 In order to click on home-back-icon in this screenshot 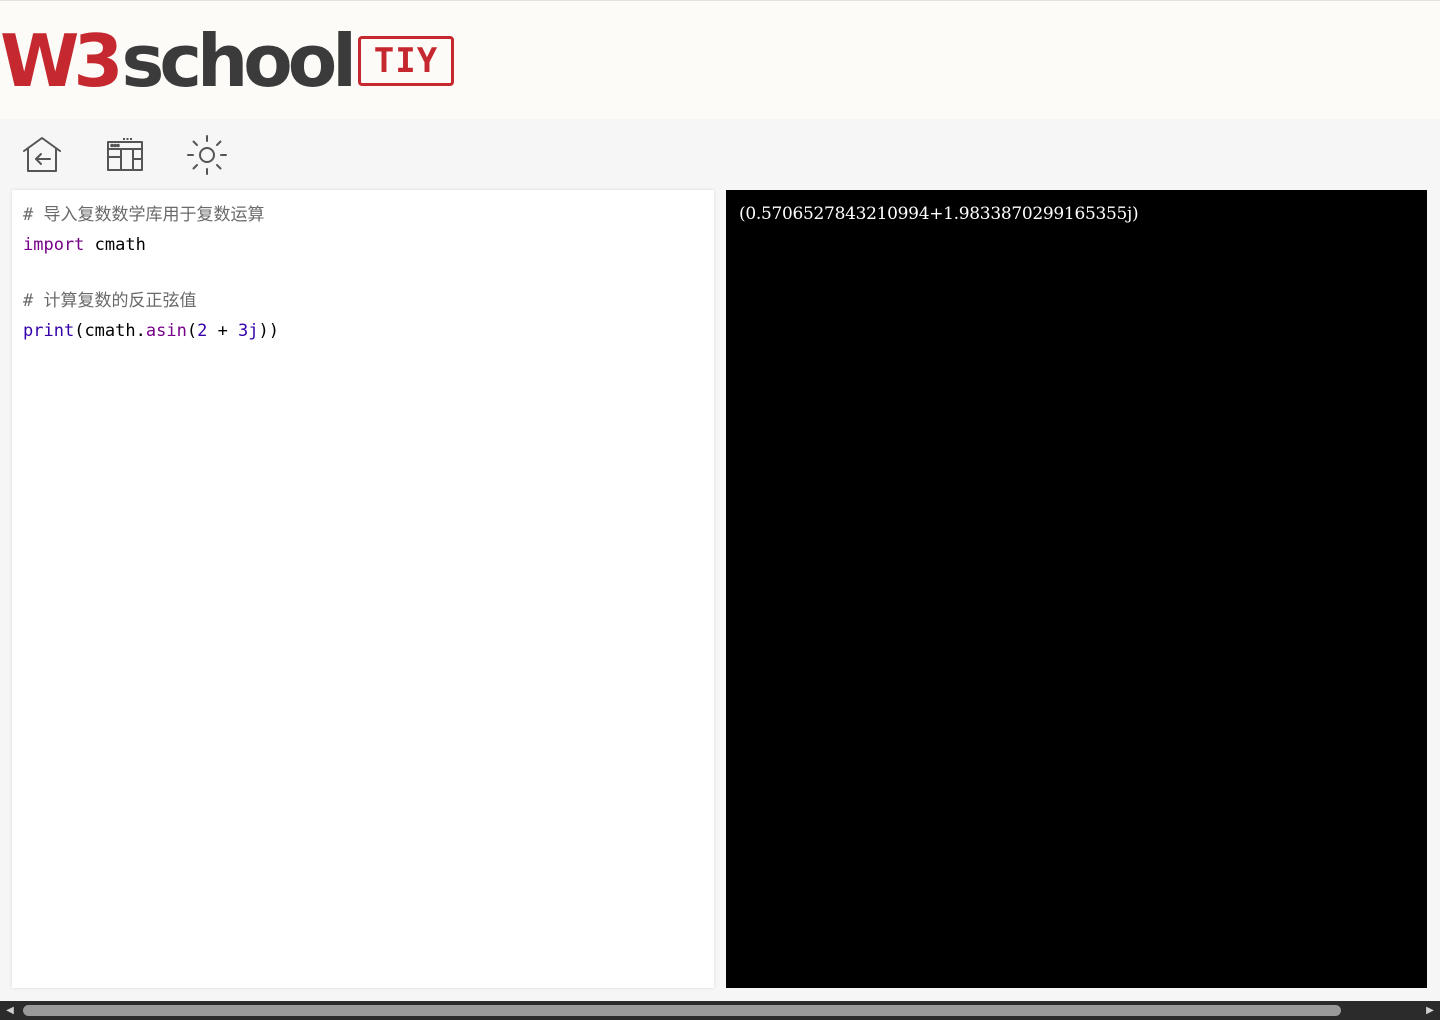, I will do `click(42, 154)`.